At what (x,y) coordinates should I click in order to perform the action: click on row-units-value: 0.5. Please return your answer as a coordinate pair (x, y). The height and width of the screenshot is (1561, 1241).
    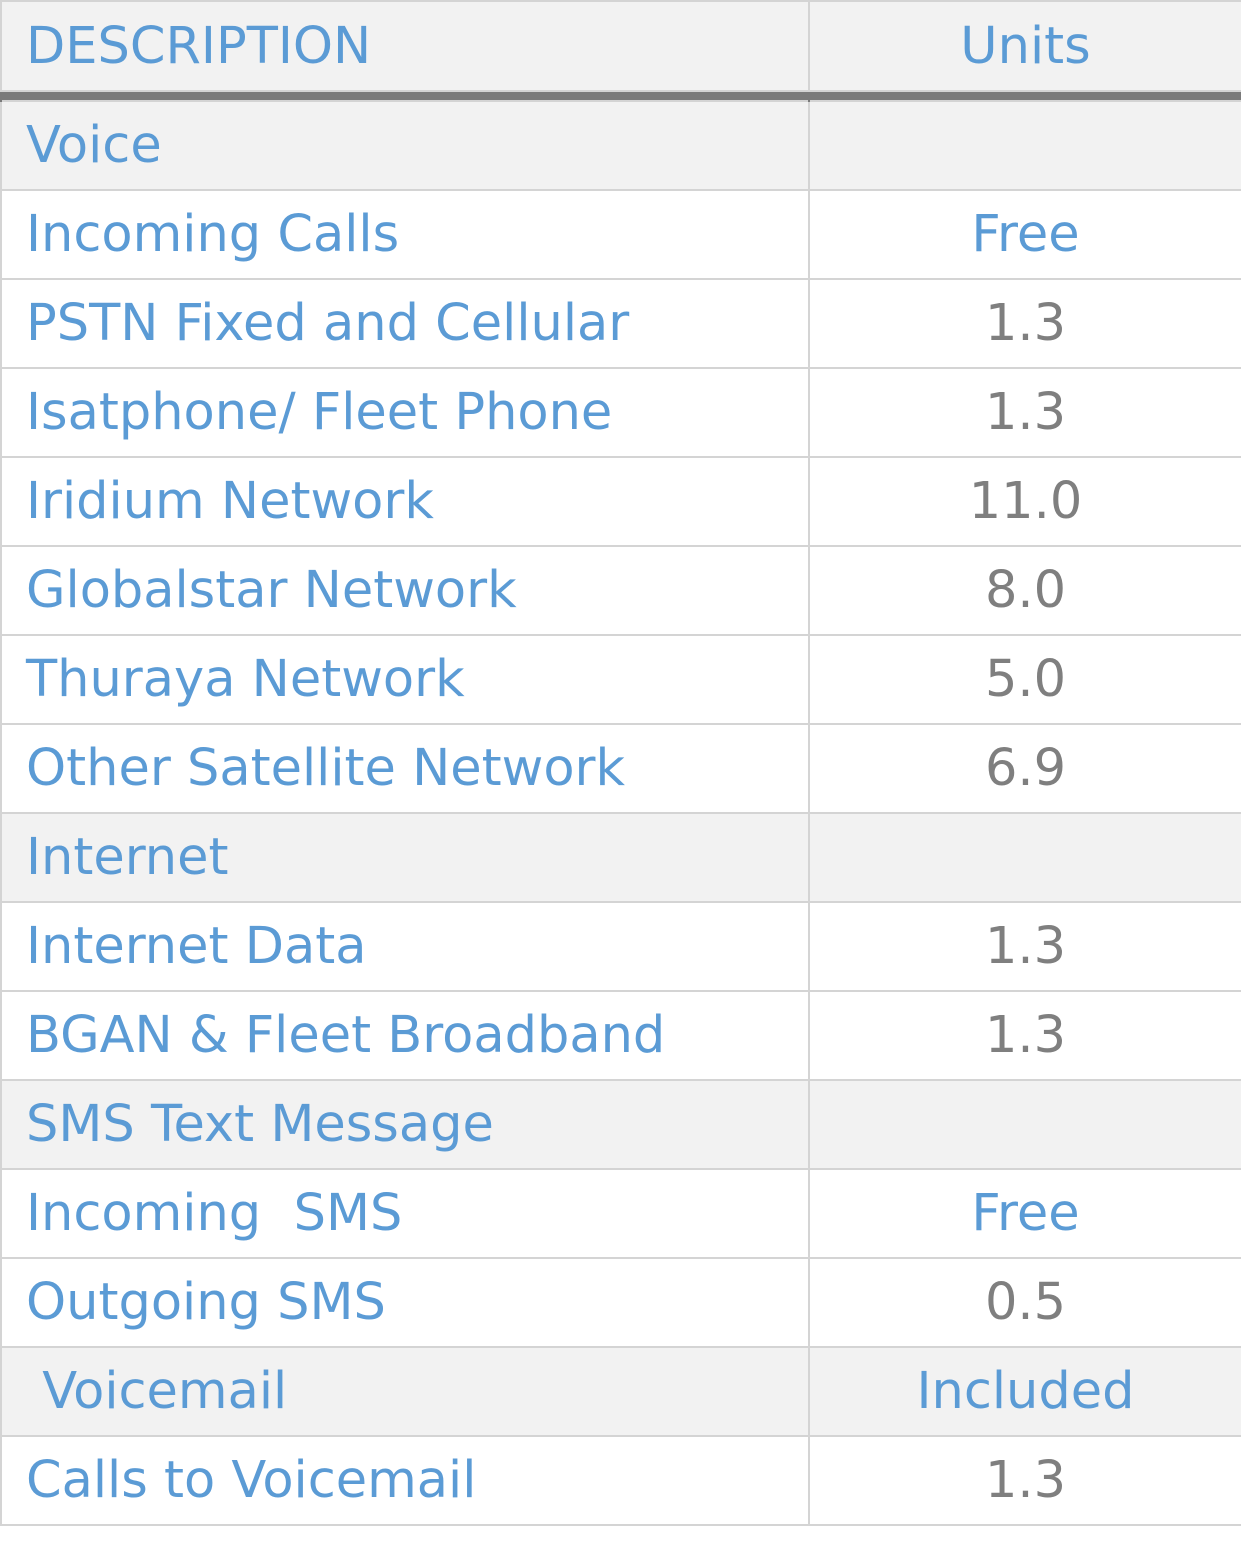
    Looking at the image, I should click on (1024, 1302).